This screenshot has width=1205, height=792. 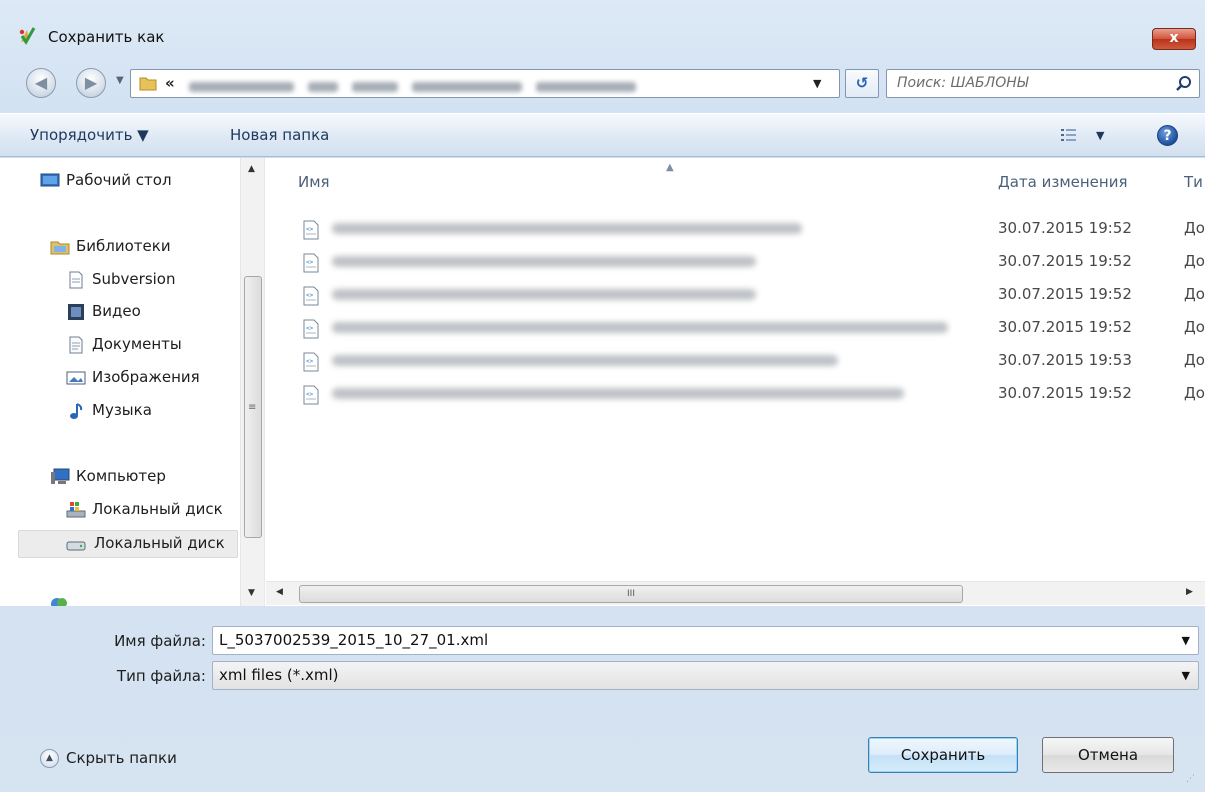 I want to click on sidebar-item-desktop: Рабочий стол, so click(x=139, y=182).